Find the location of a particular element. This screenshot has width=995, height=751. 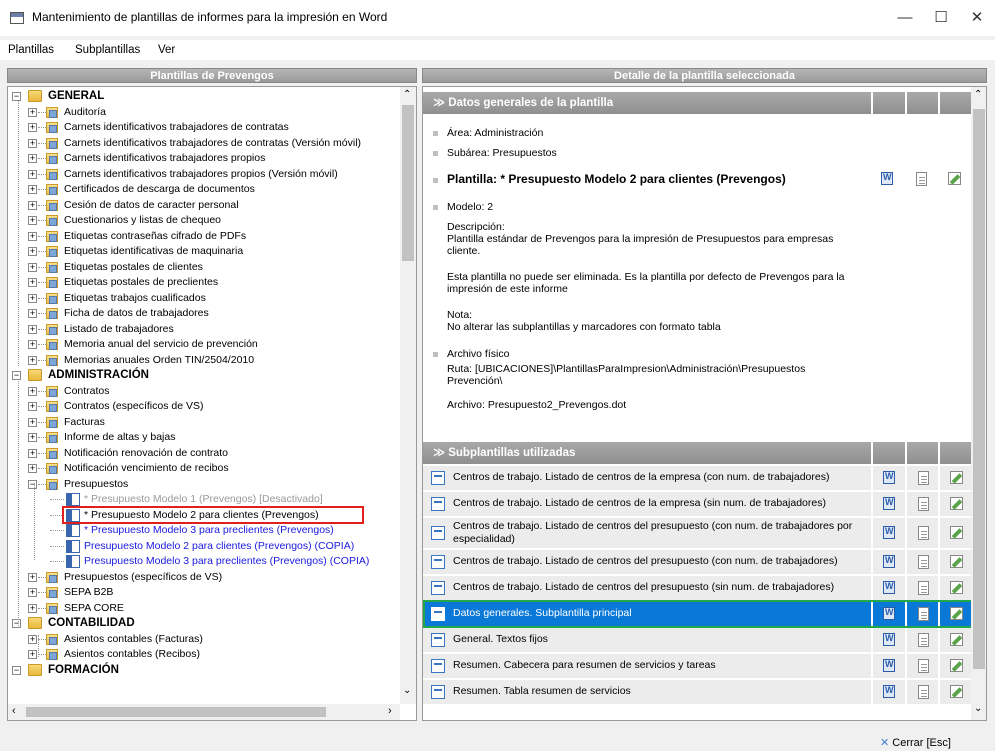

menu-plantillas: Plantillas is located at coordinates (31, 50).